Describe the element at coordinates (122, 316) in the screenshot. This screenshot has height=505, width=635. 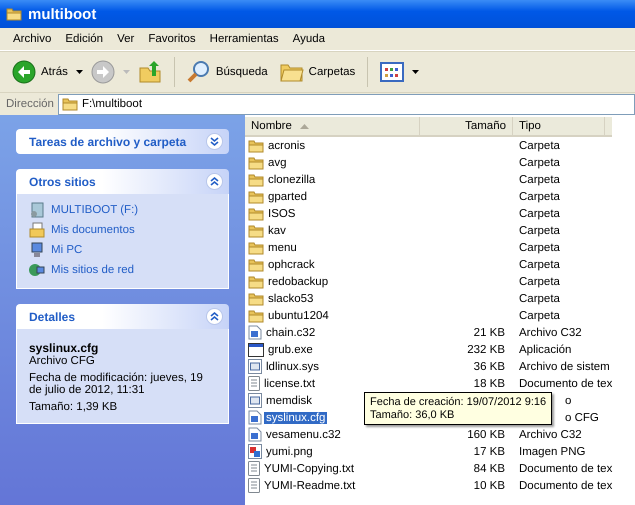
I see `section-header: Detalles` at that location.